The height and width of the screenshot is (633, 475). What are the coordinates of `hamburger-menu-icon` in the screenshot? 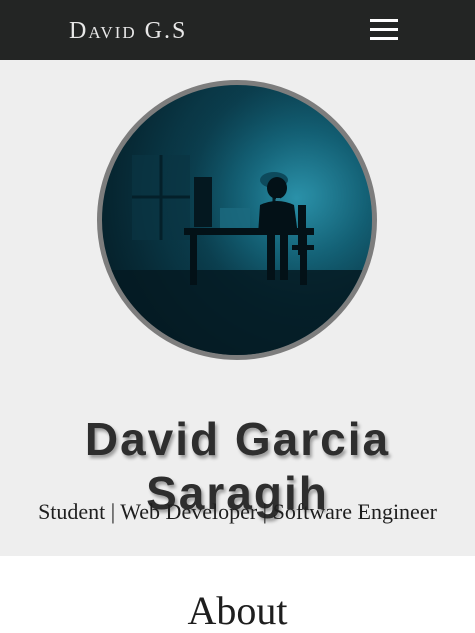 It's located at (384, 31).